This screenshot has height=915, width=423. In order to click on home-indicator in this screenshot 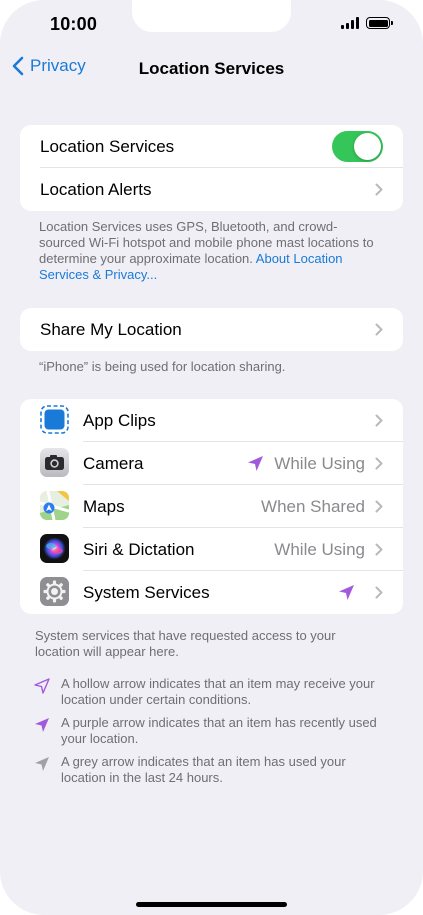, I will do `click(211, 904)`.